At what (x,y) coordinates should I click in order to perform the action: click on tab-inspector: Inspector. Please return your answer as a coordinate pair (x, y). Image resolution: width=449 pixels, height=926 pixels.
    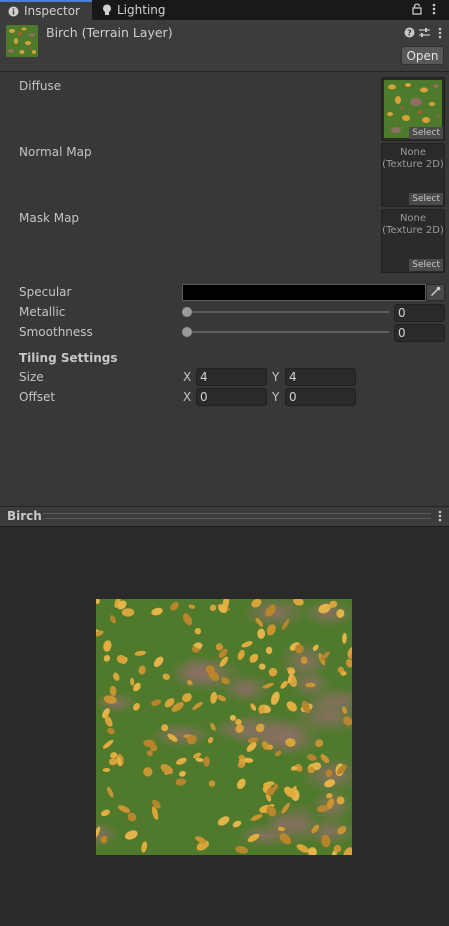
    Looking at the image, I should click on (46, 10).